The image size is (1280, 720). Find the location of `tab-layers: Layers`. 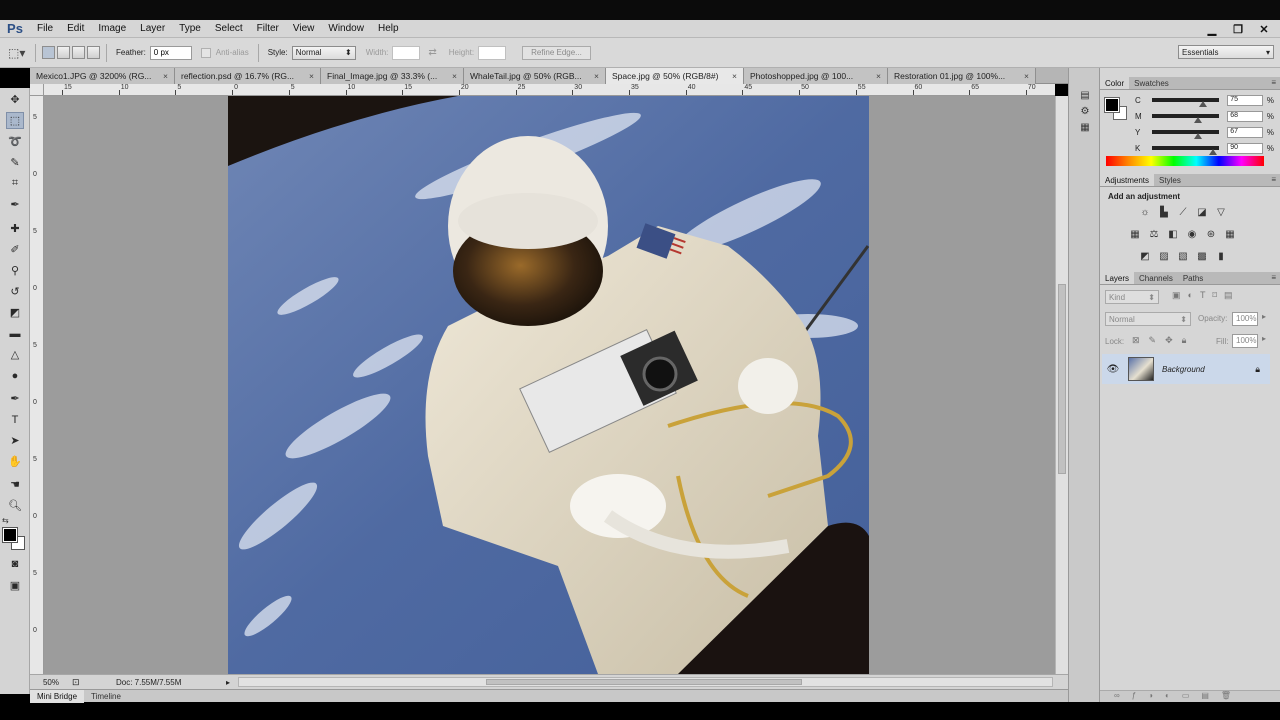

tab-layers: Layers is located at coordinates (1117, 278).